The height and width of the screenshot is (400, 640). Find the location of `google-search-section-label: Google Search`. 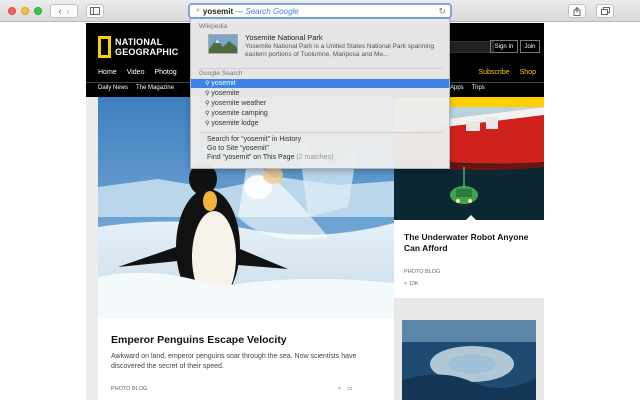

google-search-section-label: Google Search is located at coordinates (221, 73).